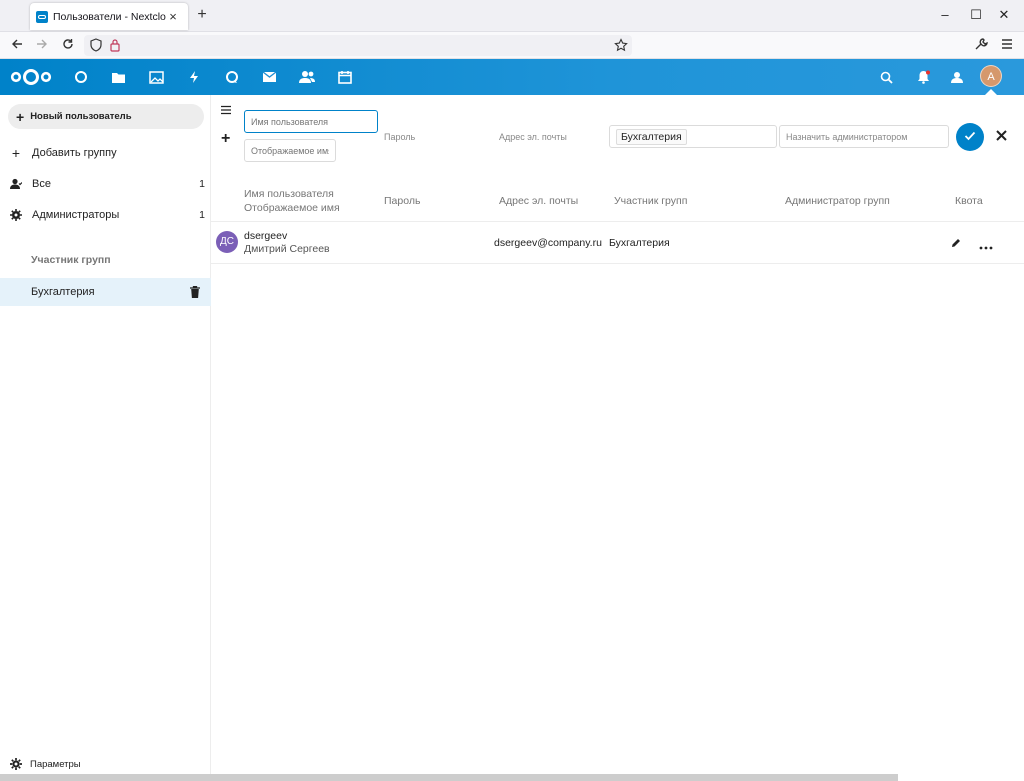  I want to click on calendar-icon, so click(345, 77).